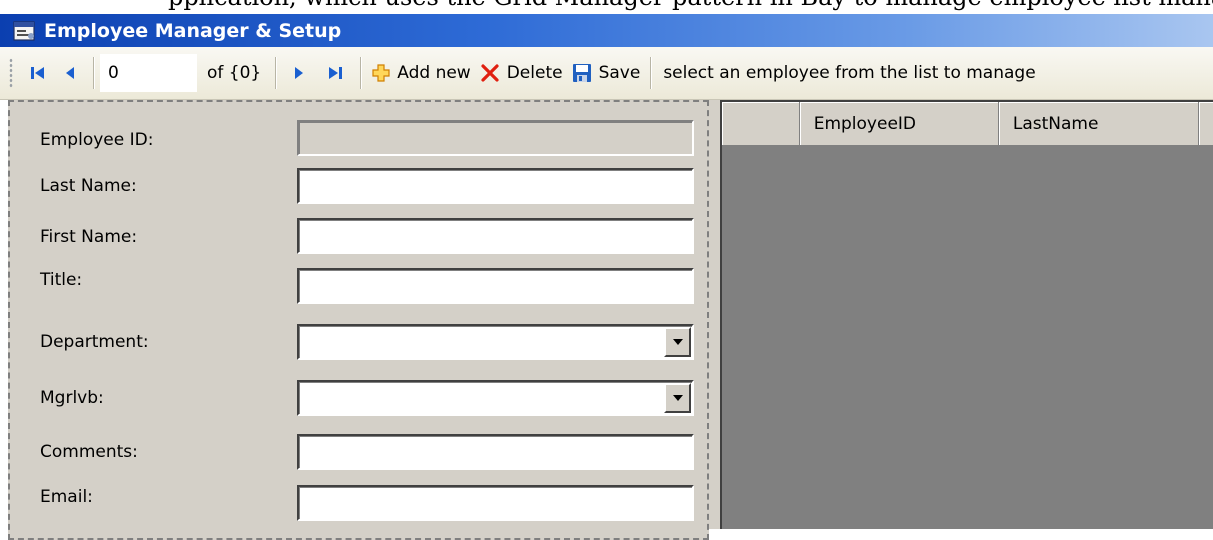 Image resolution: width=1213 pixels, height=540 pixels. I want to click on window-titlebar: Employee Manager & Setup, so click(606, 30).